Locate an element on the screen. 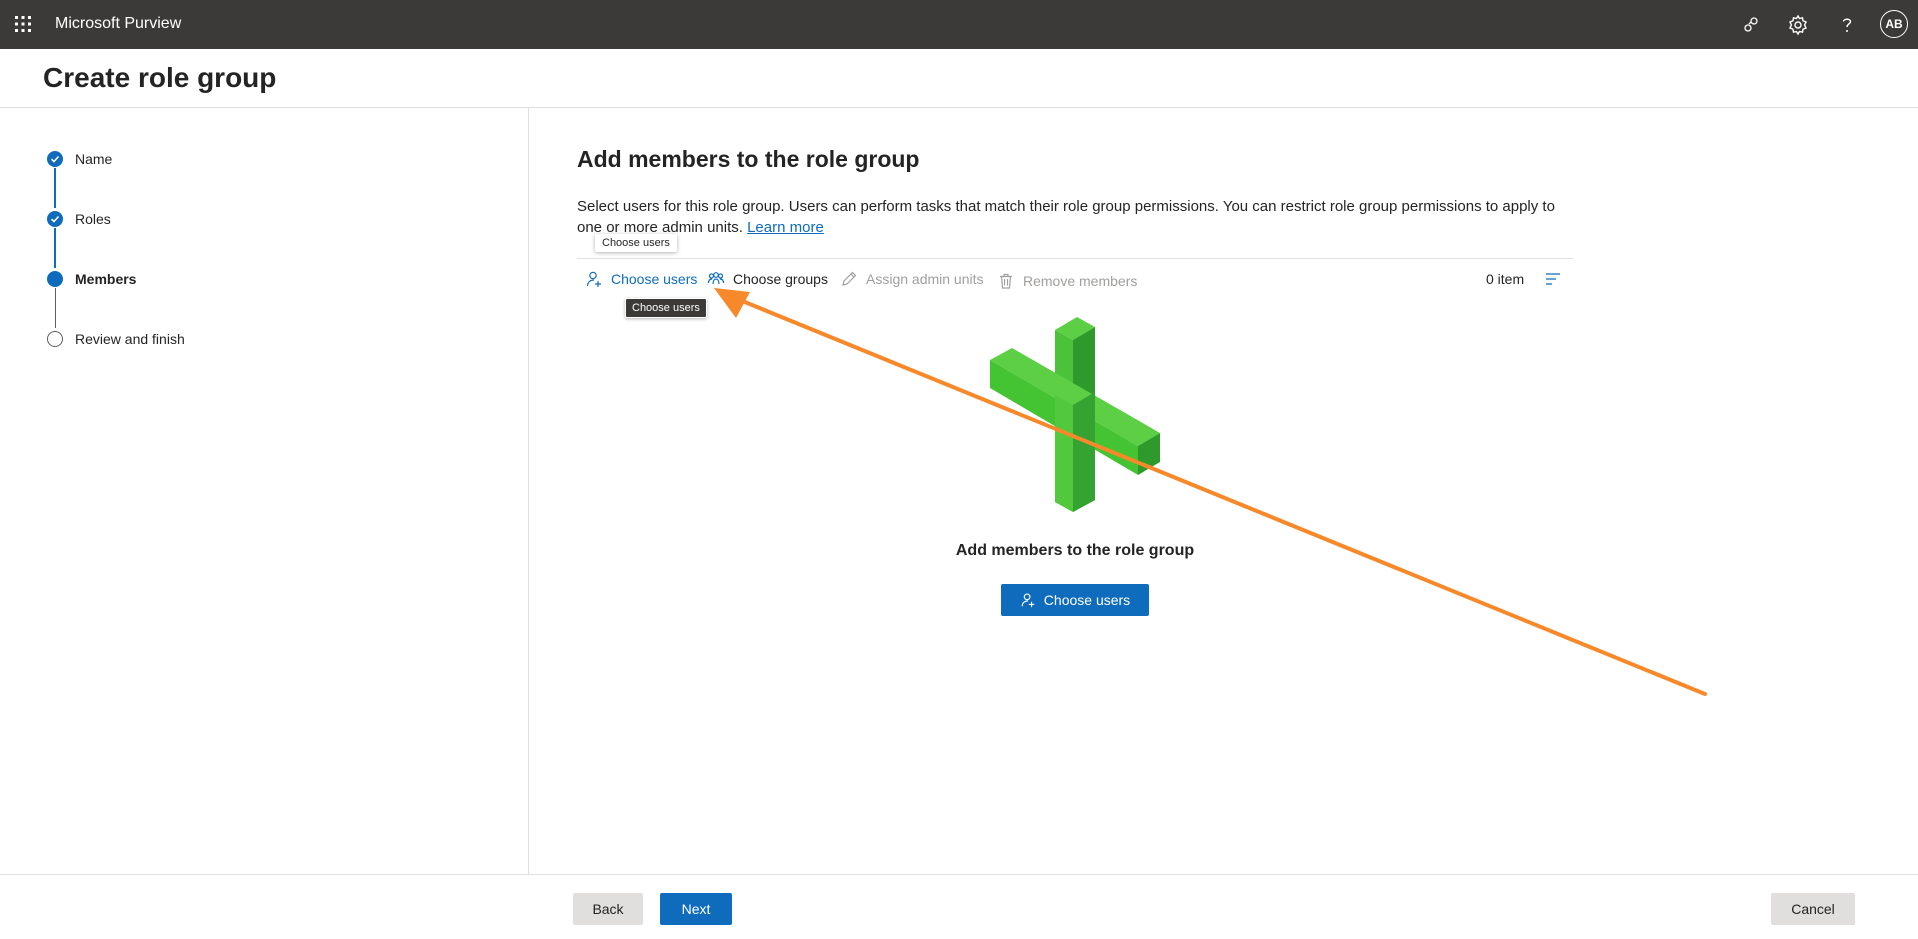  trash-icon is located at coordinates (1006, 281).